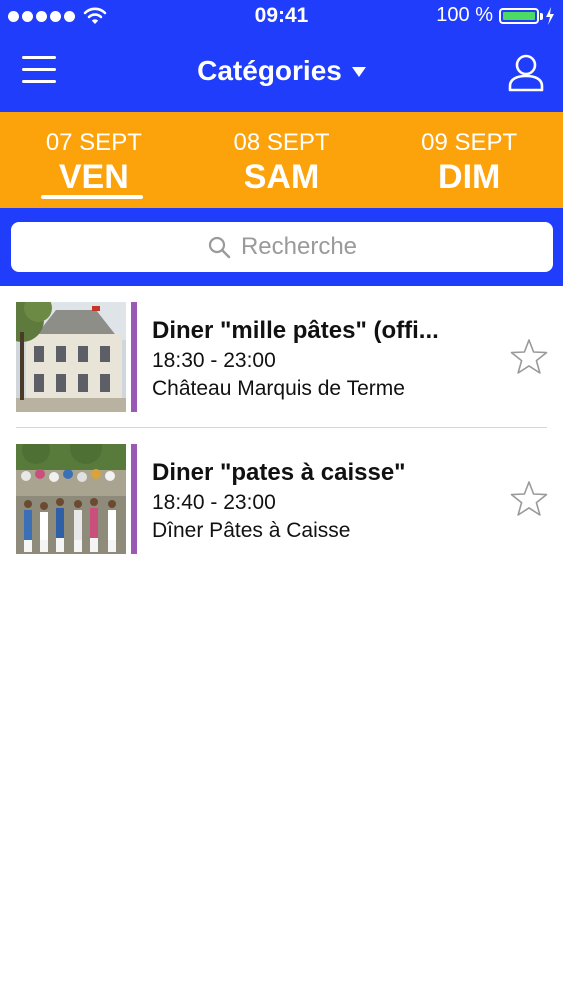  Describe the element at coordinates (214, 360) in the screenshot. I see `event-time: 18:30 - 23:00` at that location.